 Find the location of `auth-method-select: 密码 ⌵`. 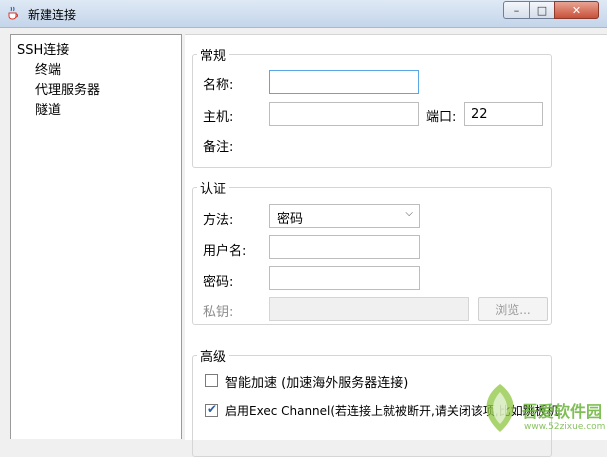

auth-method-select: 密码 ⌵ is located at coordinates (344, 216).